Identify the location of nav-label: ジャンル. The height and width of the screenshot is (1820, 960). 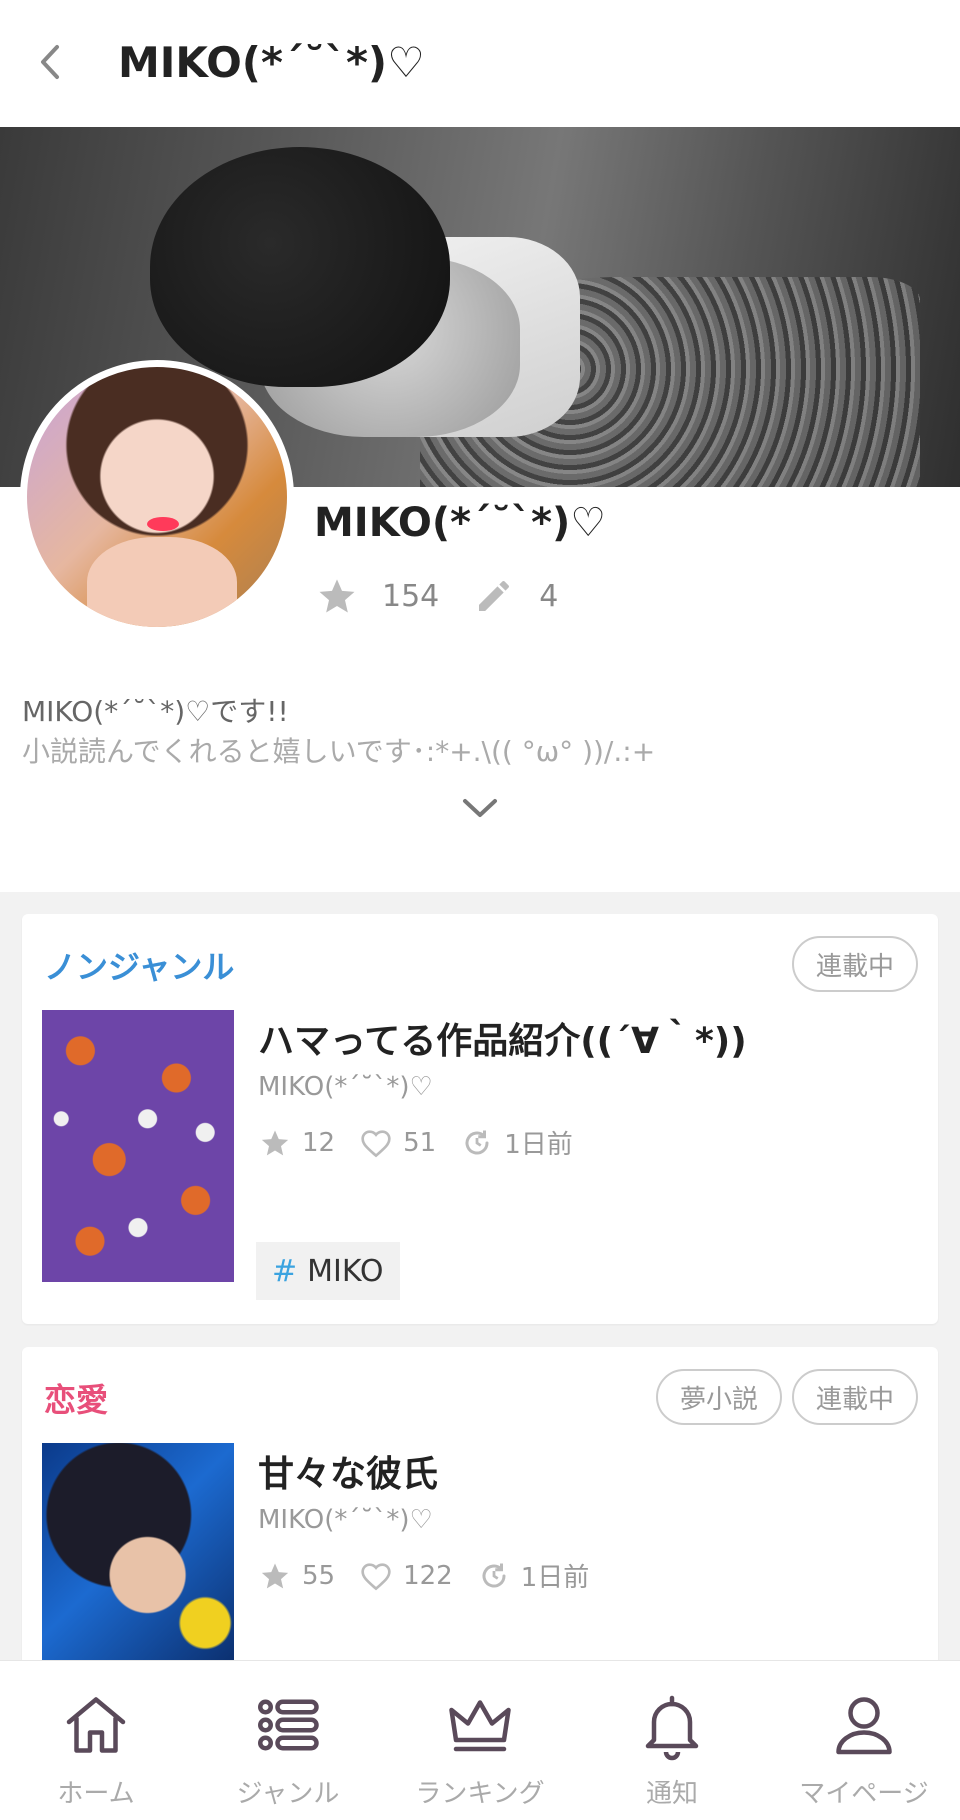
(288, 1794).